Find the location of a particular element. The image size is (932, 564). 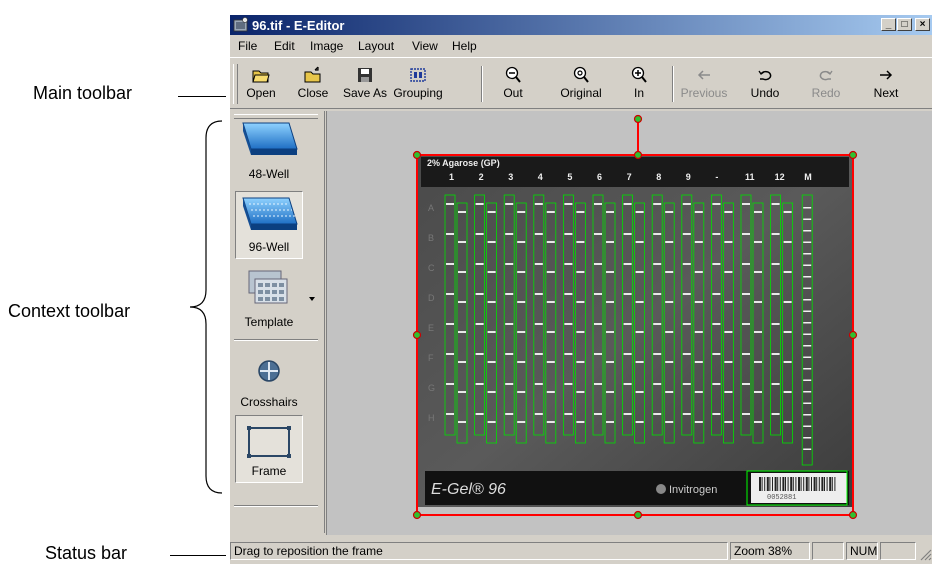

menu-edit: Edit is located at coordinates (284, 46).